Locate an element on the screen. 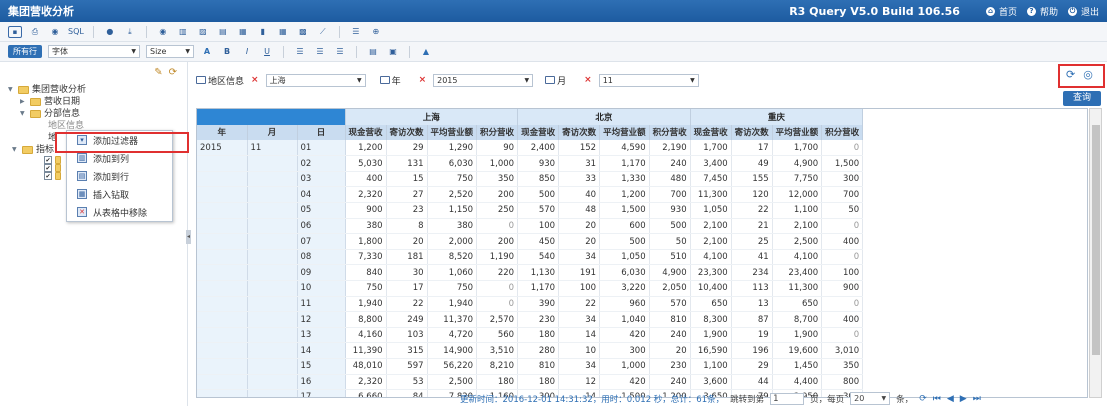 This screenshot has width=1107, height=406. list-icon: ☰ is located at coordinates (356, 32).